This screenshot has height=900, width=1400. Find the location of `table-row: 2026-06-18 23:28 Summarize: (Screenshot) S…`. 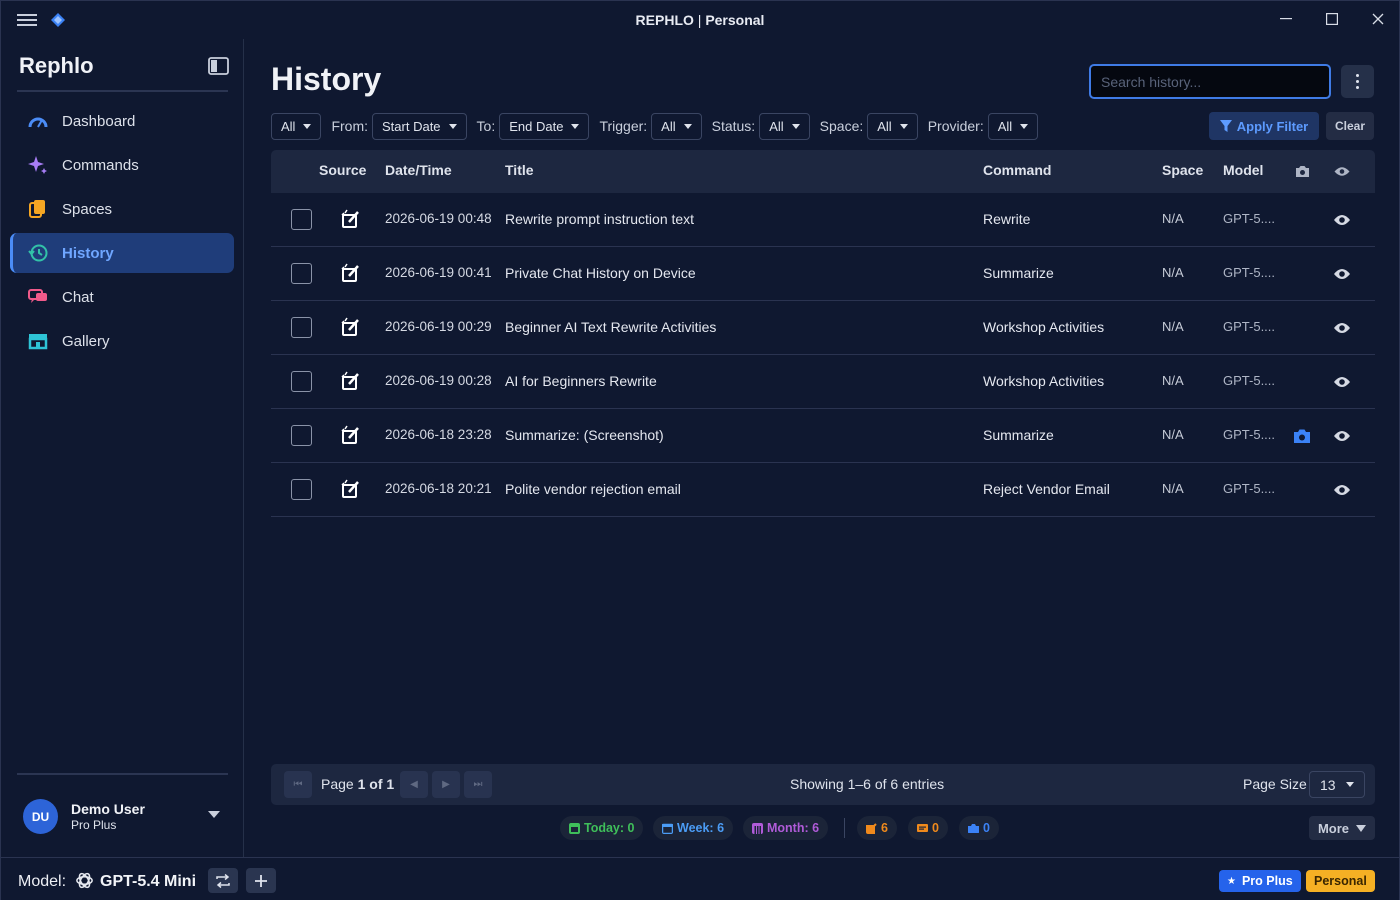

table-row: 2026-06-18 23:28 Summarize: (Screenshot) S… is located at coordinates (823, 436).